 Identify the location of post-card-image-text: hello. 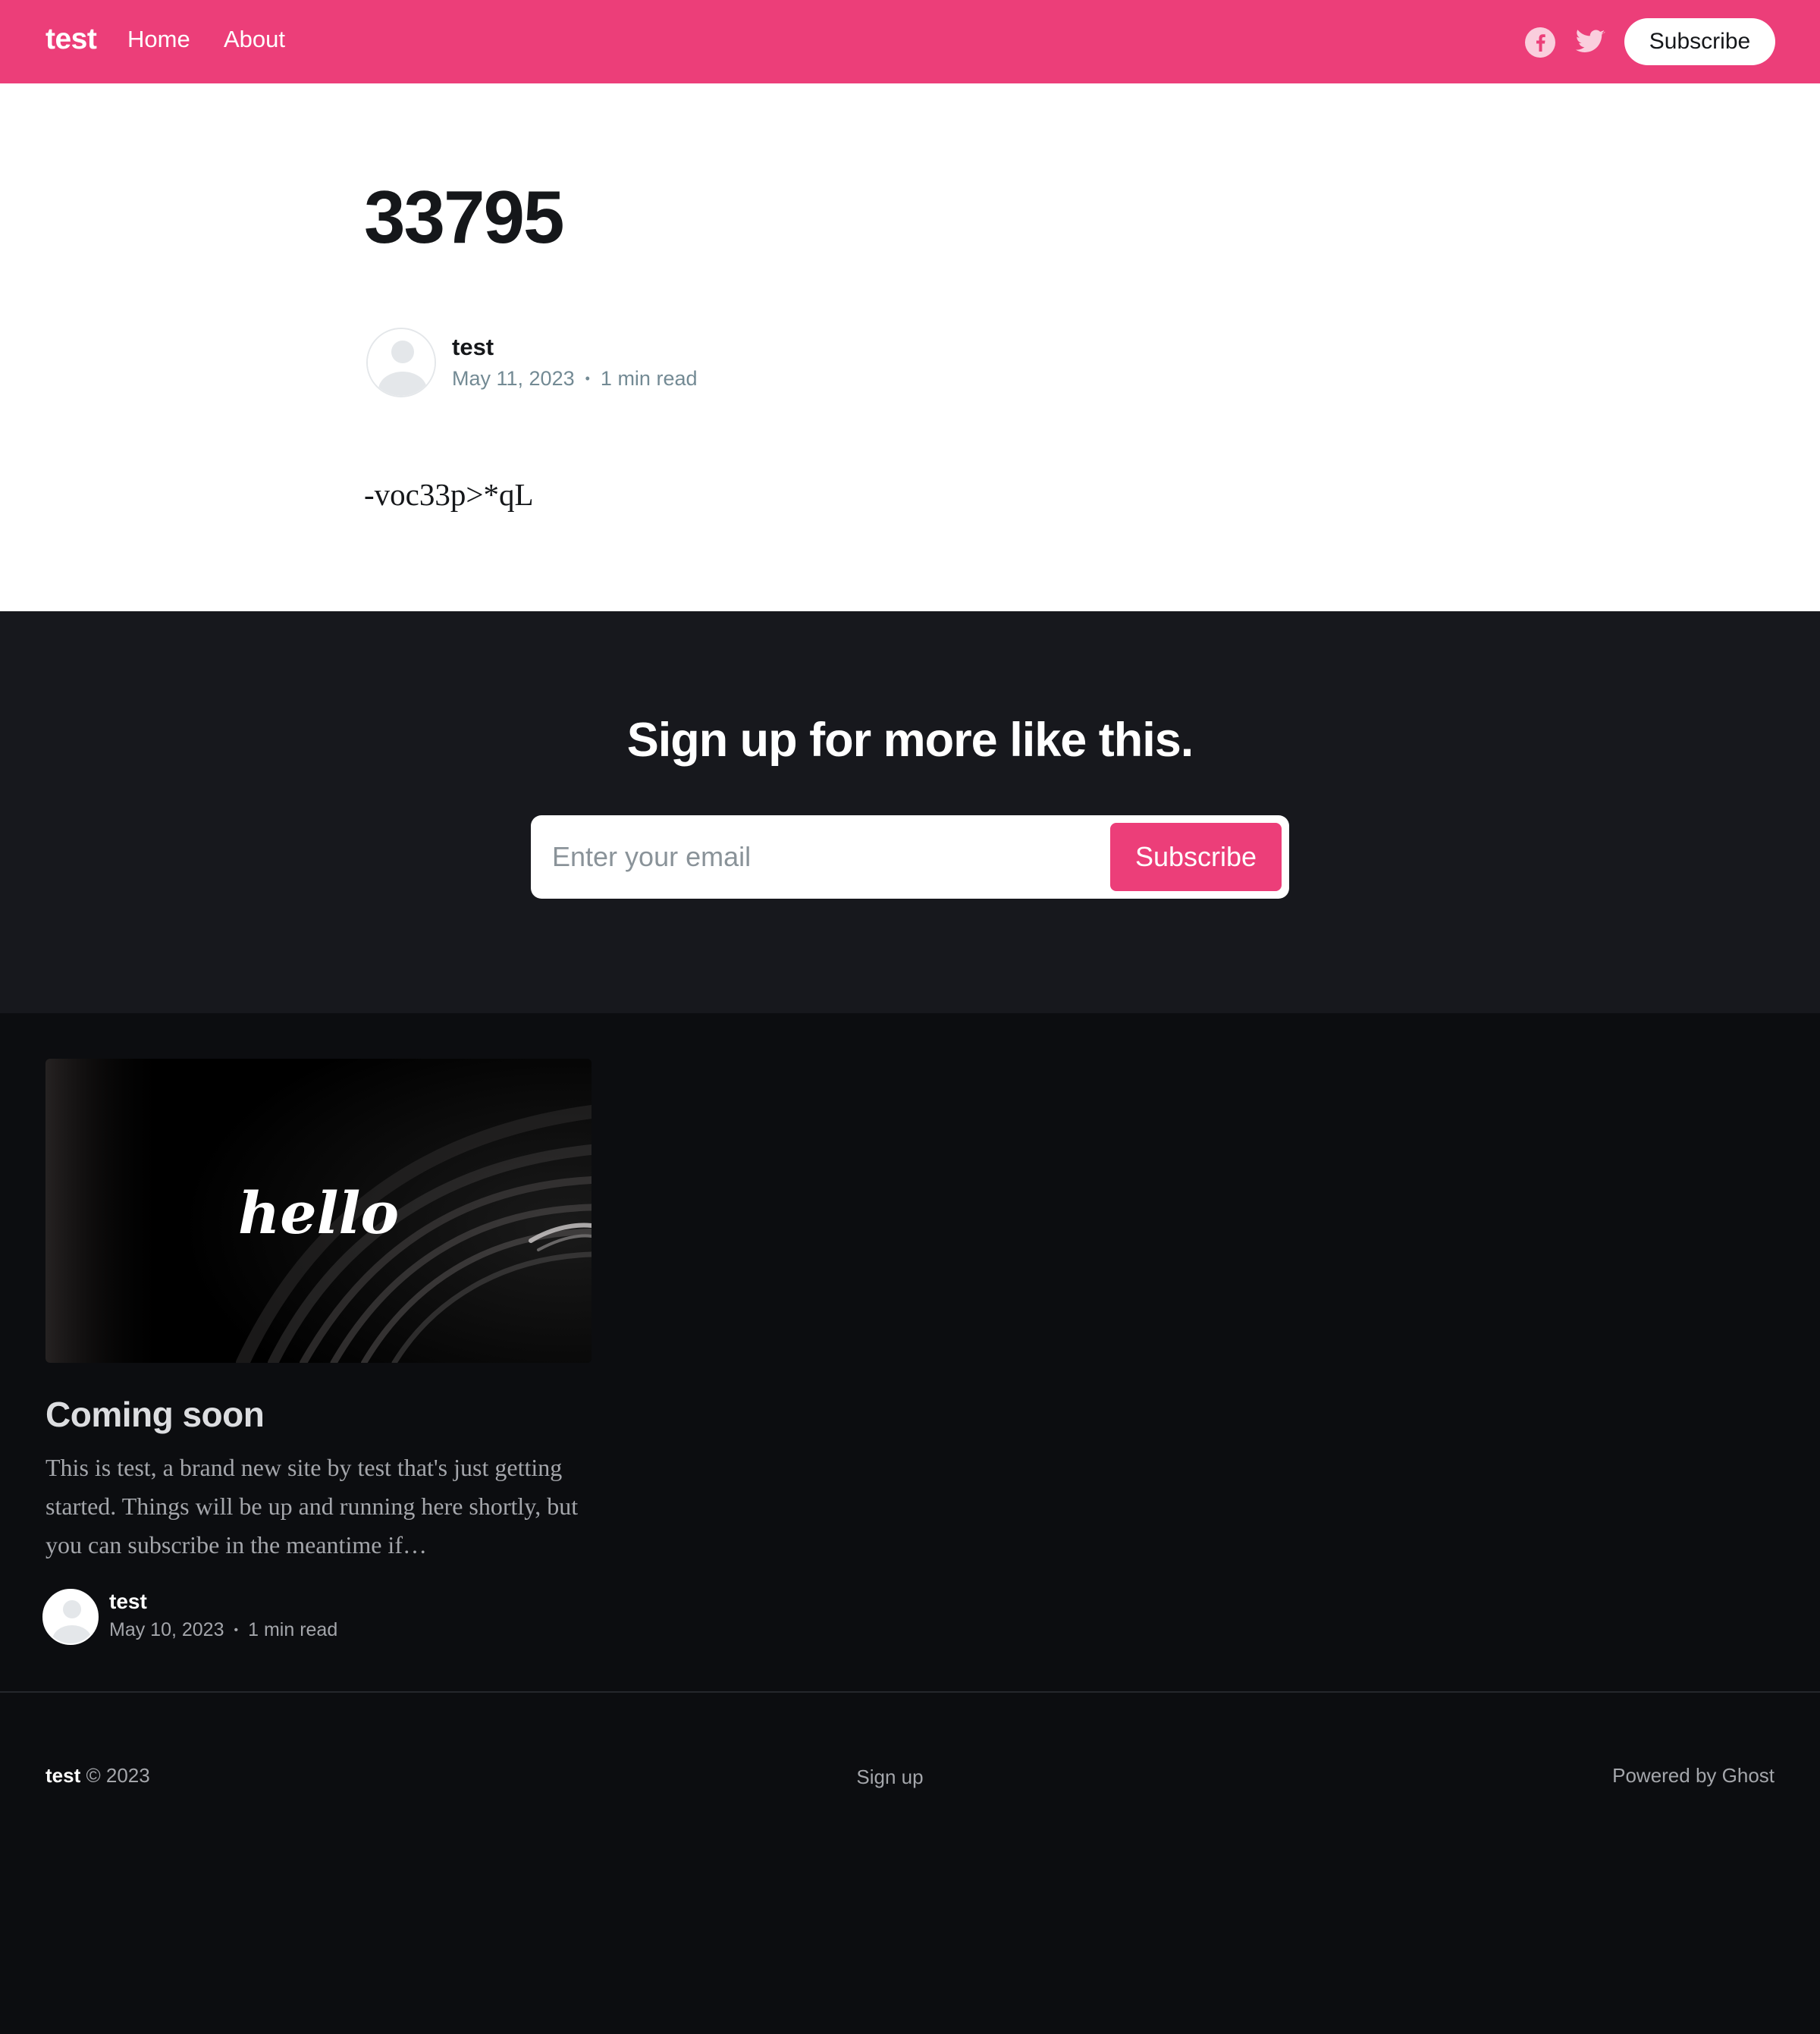
(318, 1213).